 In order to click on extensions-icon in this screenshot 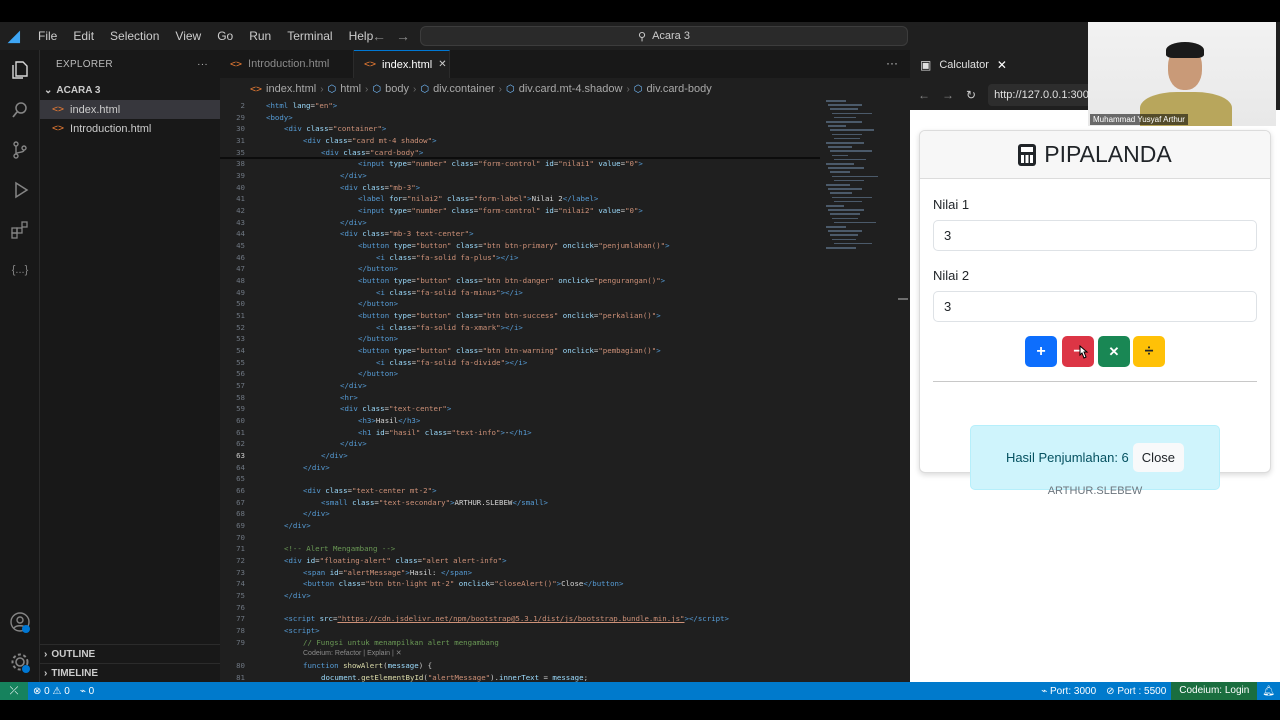, I will do `click(20, 230)`.